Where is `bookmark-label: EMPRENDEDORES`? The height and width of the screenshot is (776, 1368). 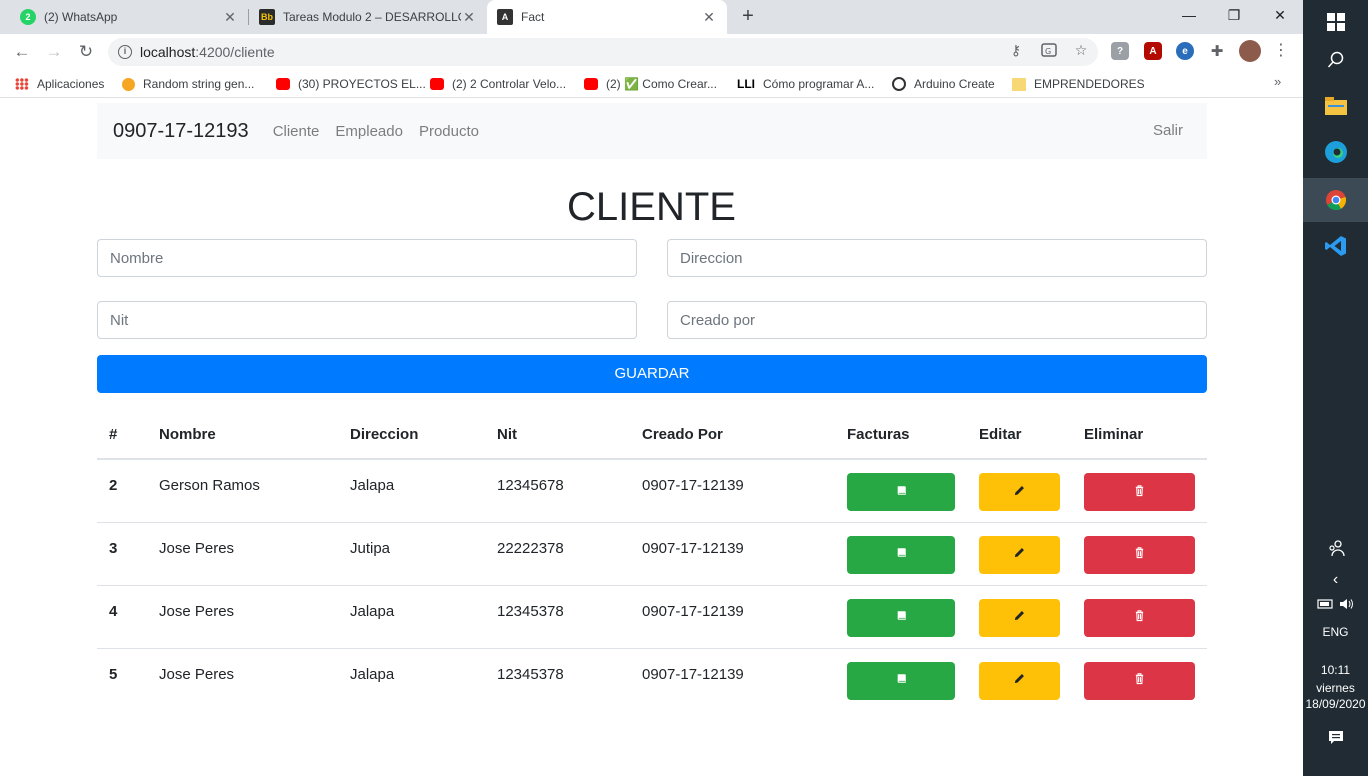
bookmark-label: EMPRENDEDORES is located at coordinates (1089, 84).